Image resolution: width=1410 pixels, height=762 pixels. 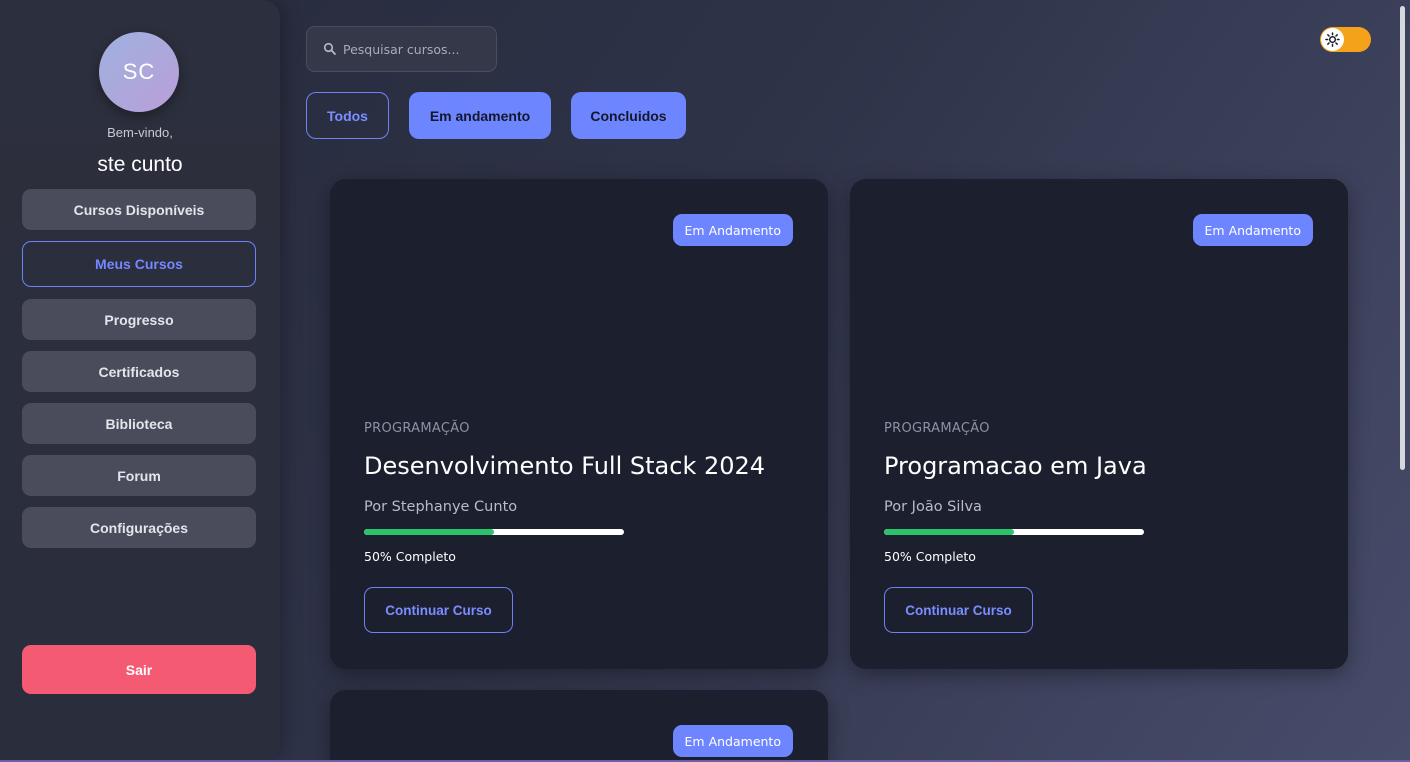 I want to click on search-box, so click(x=401, y=49).